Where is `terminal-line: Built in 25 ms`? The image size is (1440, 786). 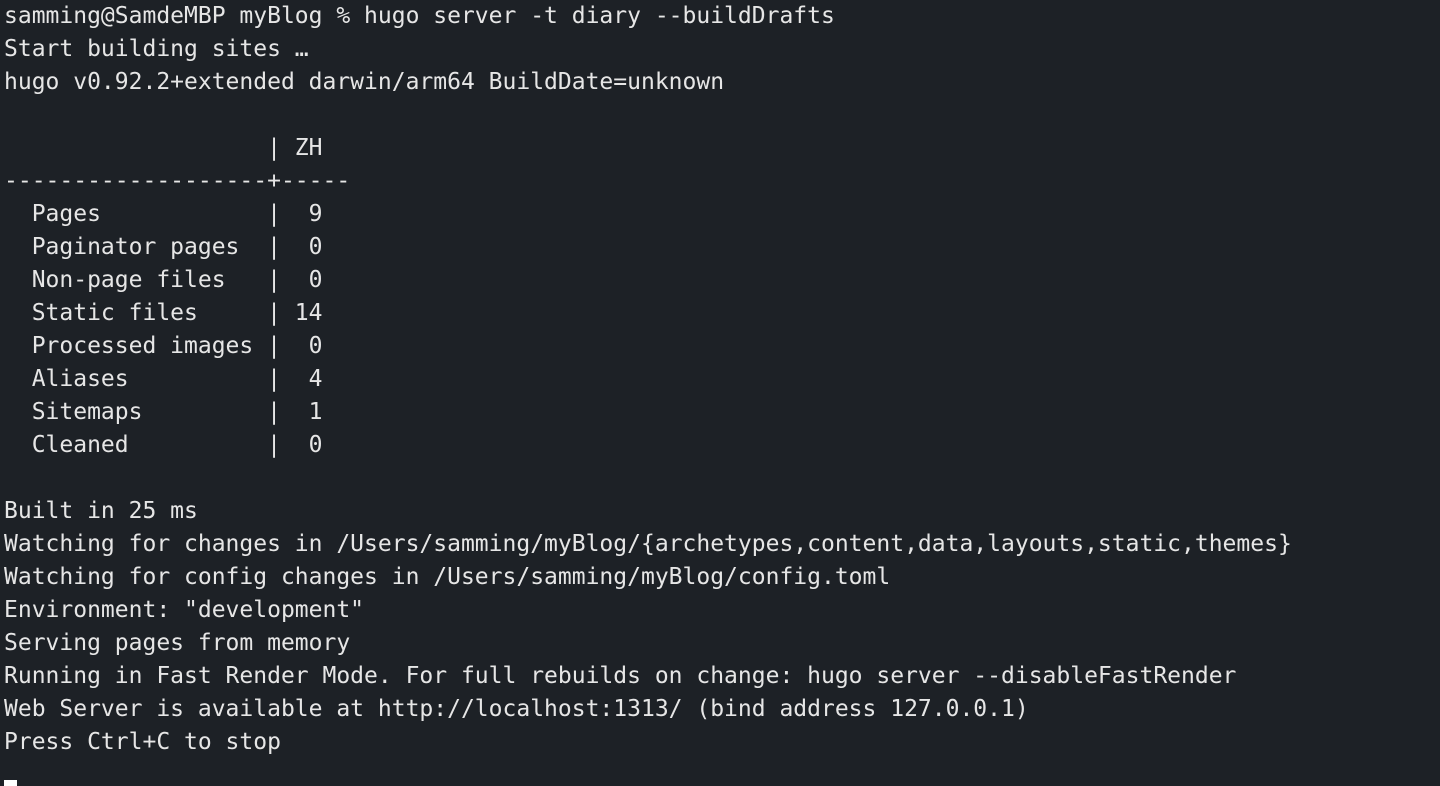
terminal-line: Built in 25 ms is located at coordinates (101, 511).